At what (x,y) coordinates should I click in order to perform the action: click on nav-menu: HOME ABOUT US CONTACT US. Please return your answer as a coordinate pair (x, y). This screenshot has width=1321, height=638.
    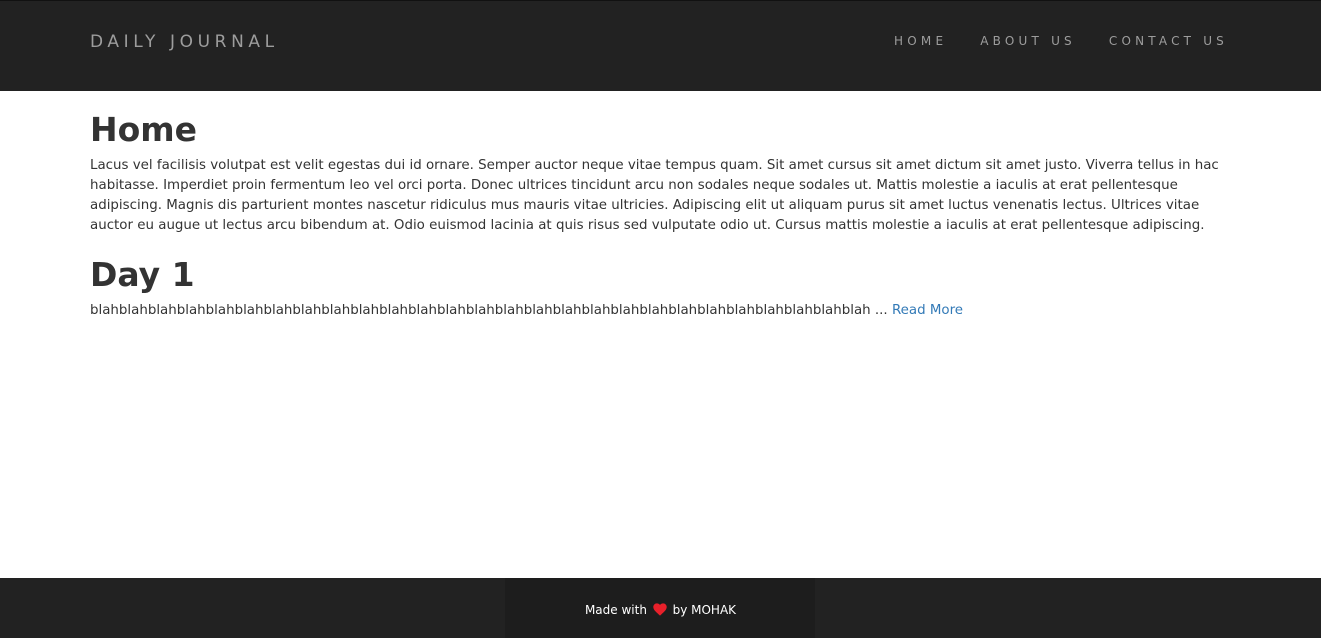
    Looking at the image, I should click on (1044, 41).